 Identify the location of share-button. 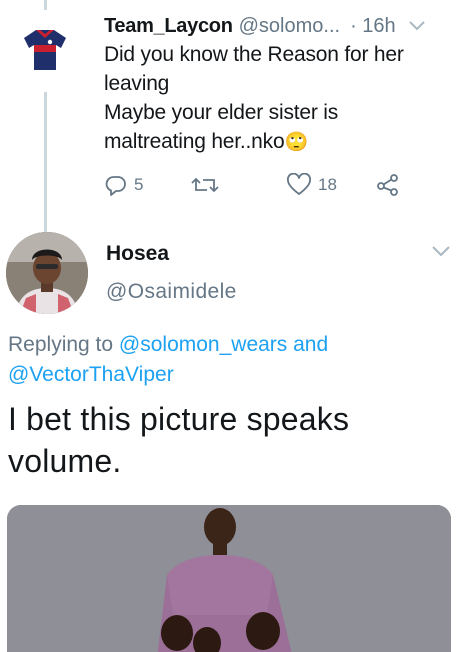
(388, 185).